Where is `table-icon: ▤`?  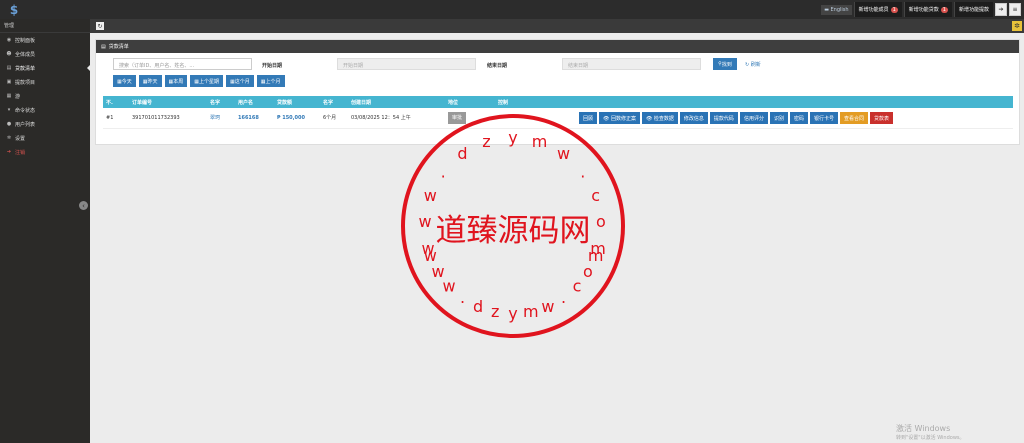
table-icon: ▤ is located at coordinates (103, 46).